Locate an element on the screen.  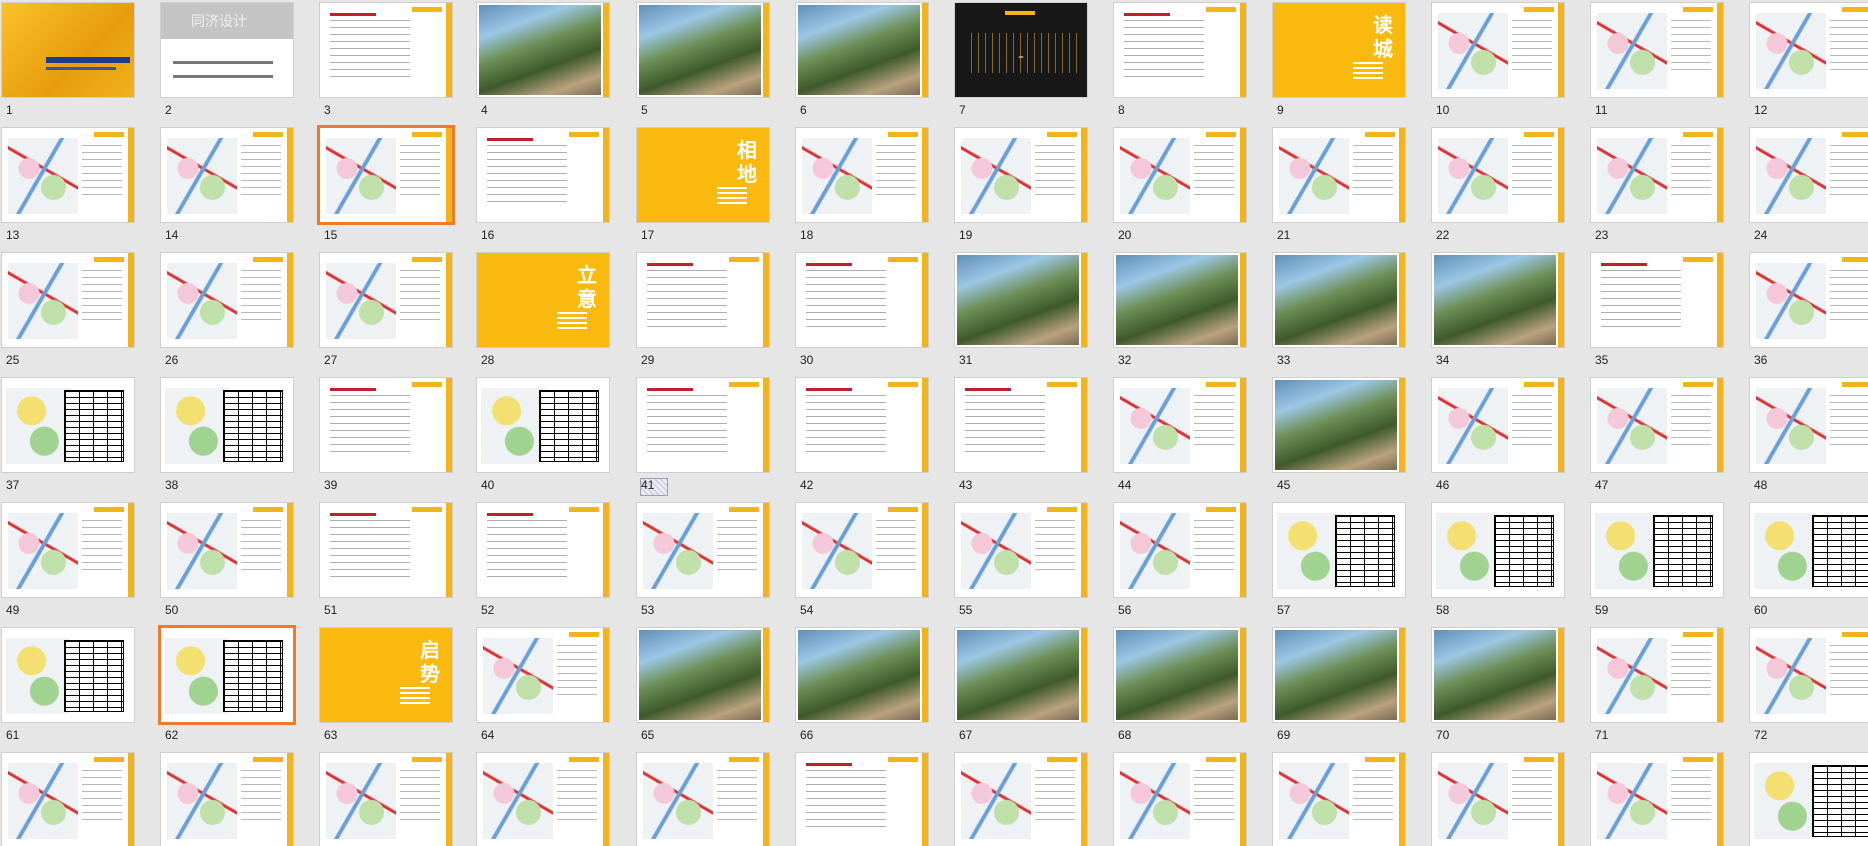
slide-thumbnail: 21 is located at coordinates (1339, 188).